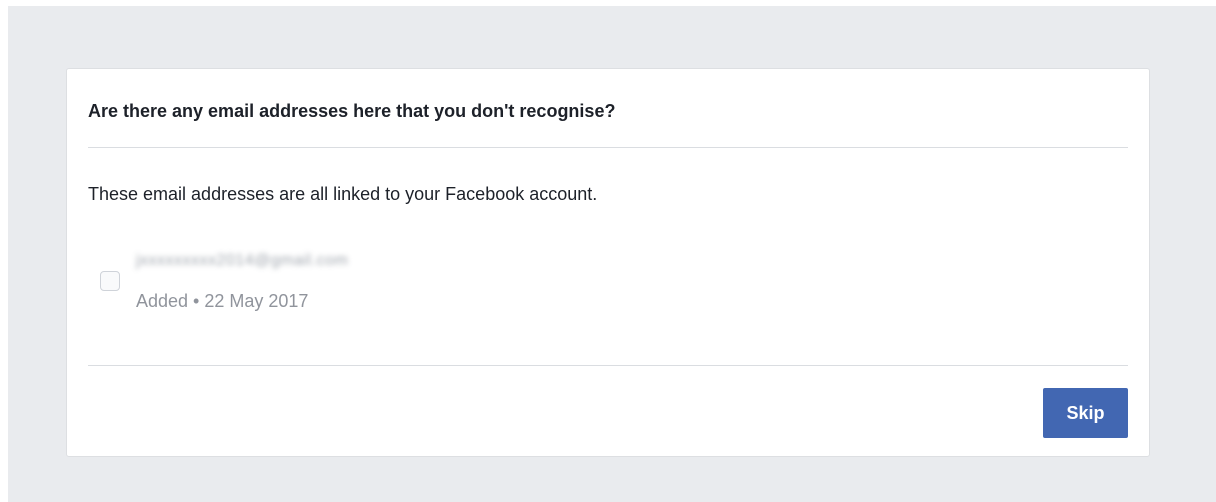 The image size is (1216, 502). What do you see at coordinates (222, 301) in the screenshot?
I see `email-added-date: Added • 22 May 2017` at bounding box center [222, 301].